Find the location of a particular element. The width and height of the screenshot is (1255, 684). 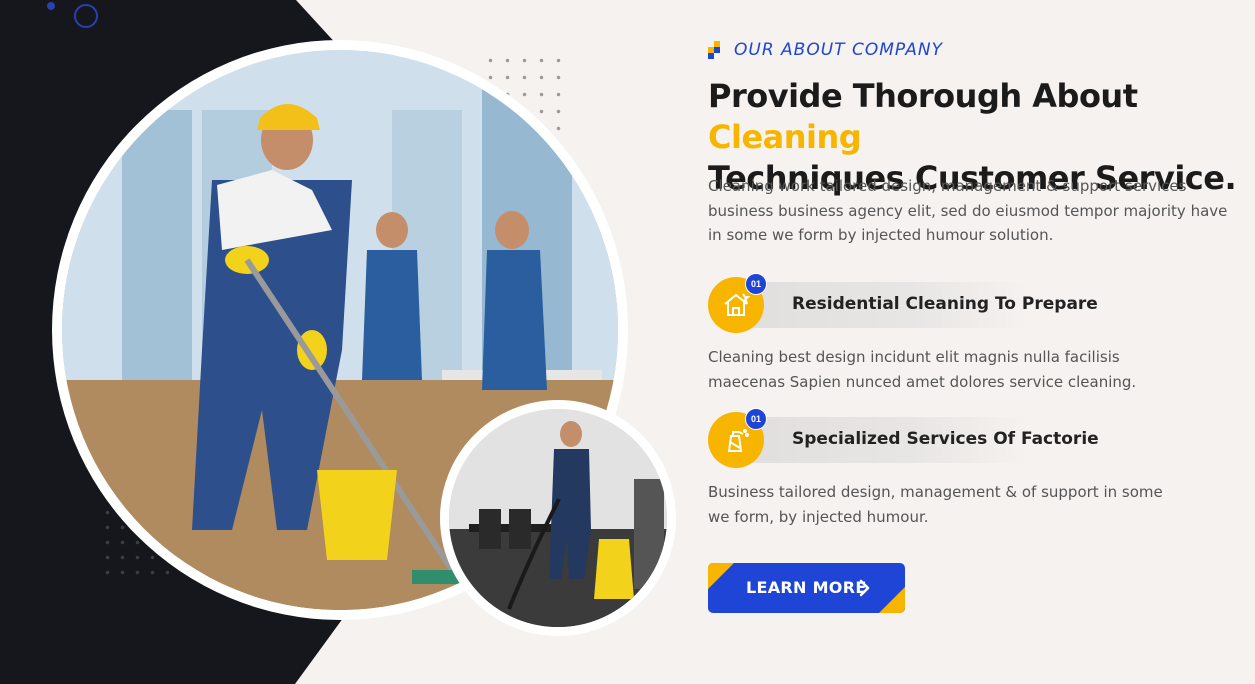

feature-residential-cleaning: 01 Residential Cleaning To Prepare is located at coordinates (903, 303).